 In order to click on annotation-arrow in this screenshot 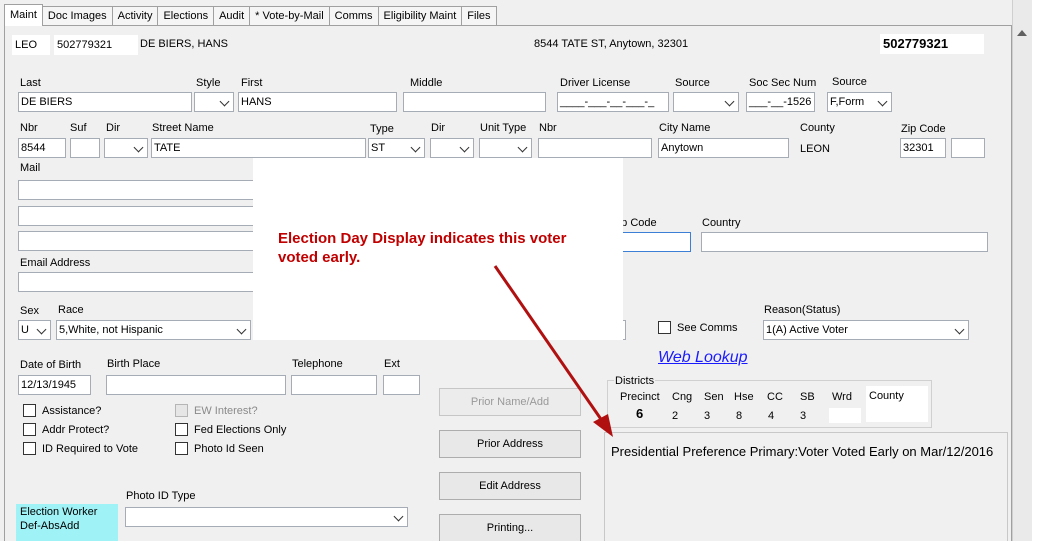, I will do `click(553, 351)`.